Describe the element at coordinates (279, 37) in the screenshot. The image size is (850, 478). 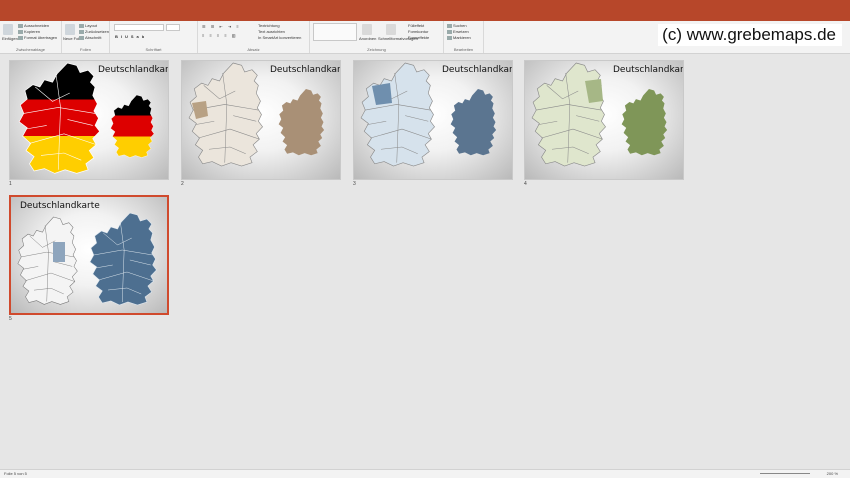
I see `smartart-button: In SmartArt konvertieren` at that location.